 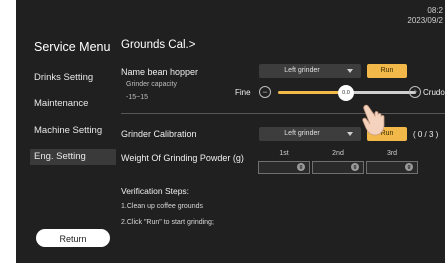 What do you see at coordinates (302, 133) in the screenshot?
I see `calibration-select-value: Left grinder` at bounding box center [302, 133].